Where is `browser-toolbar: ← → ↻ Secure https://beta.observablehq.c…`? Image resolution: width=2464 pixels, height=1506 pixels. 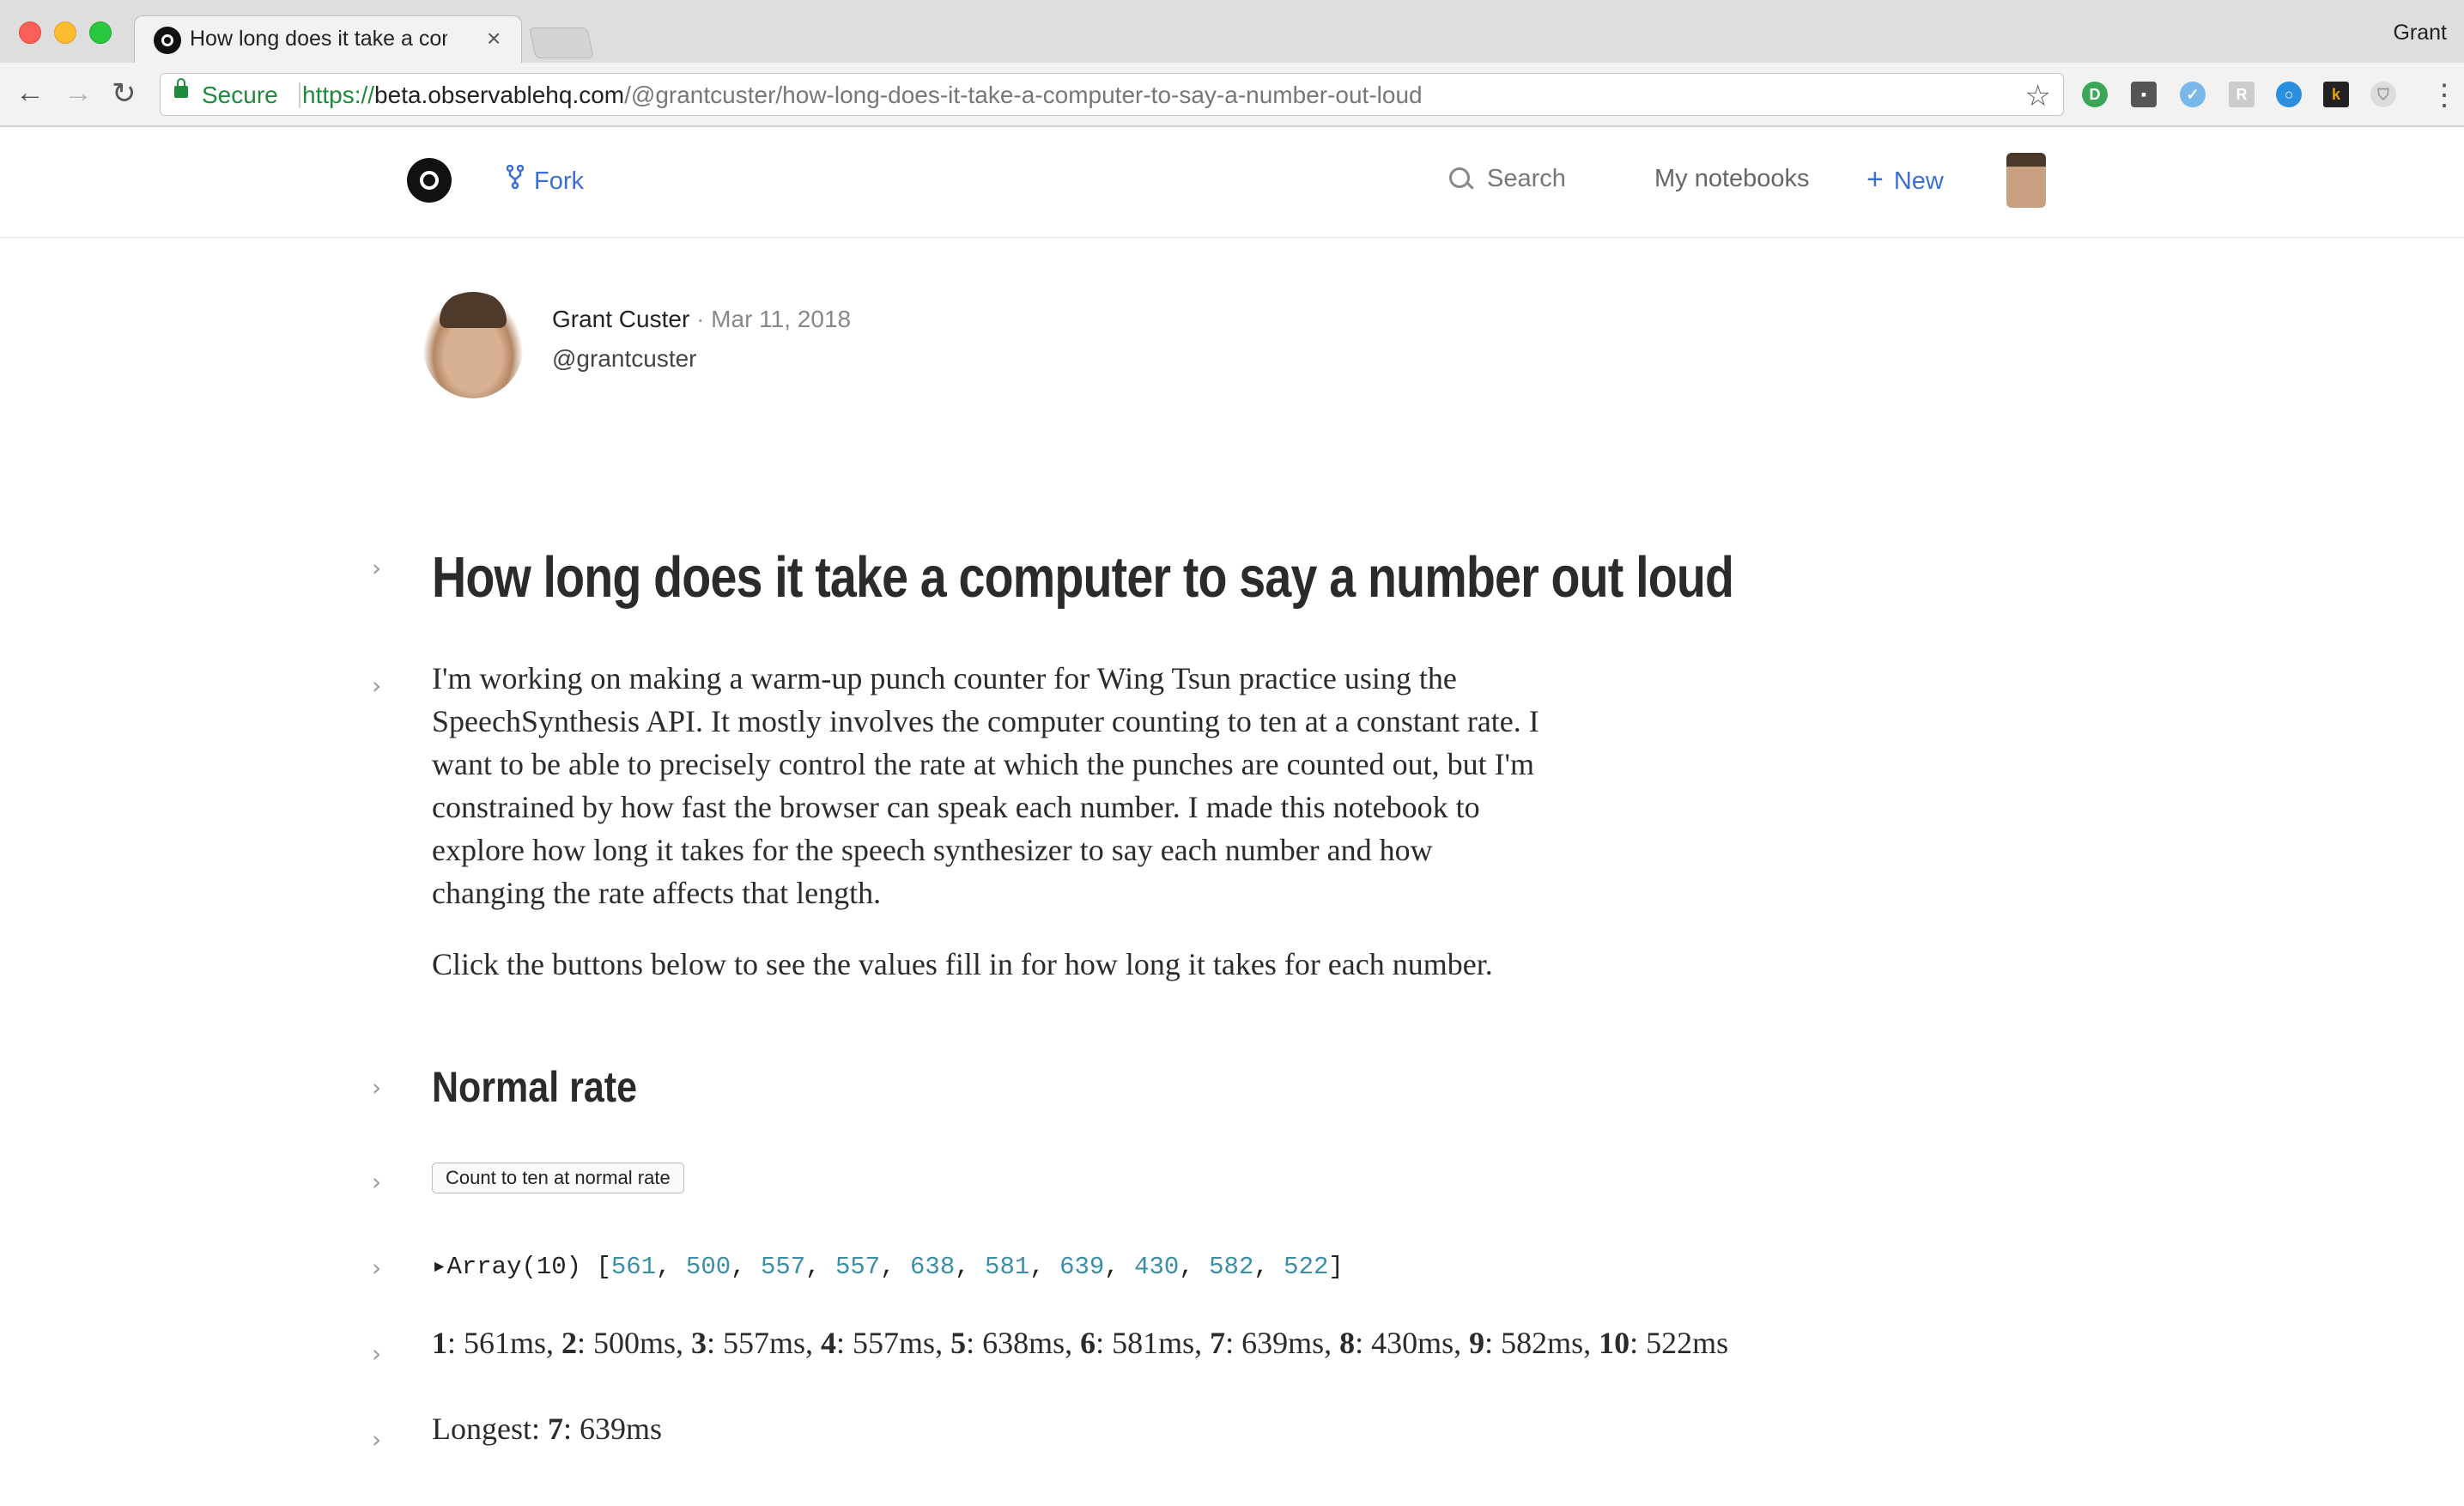
browser-toolbar: ← → ↻ Secure https://beta.observablehq.c… is located at coordinates (1232, 95).